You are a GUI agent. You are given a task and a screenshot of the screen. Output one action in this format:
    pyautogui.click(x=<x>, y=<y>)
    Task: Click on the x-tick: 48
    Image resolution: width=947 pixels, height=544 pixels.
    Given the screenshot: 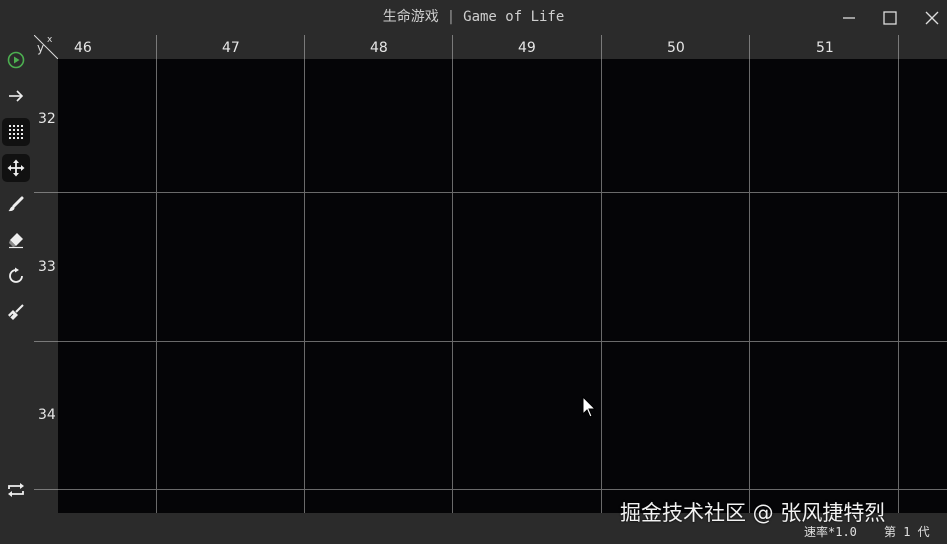 What is the action you would take?
    pyautogui.click(x=379, y=48)
    